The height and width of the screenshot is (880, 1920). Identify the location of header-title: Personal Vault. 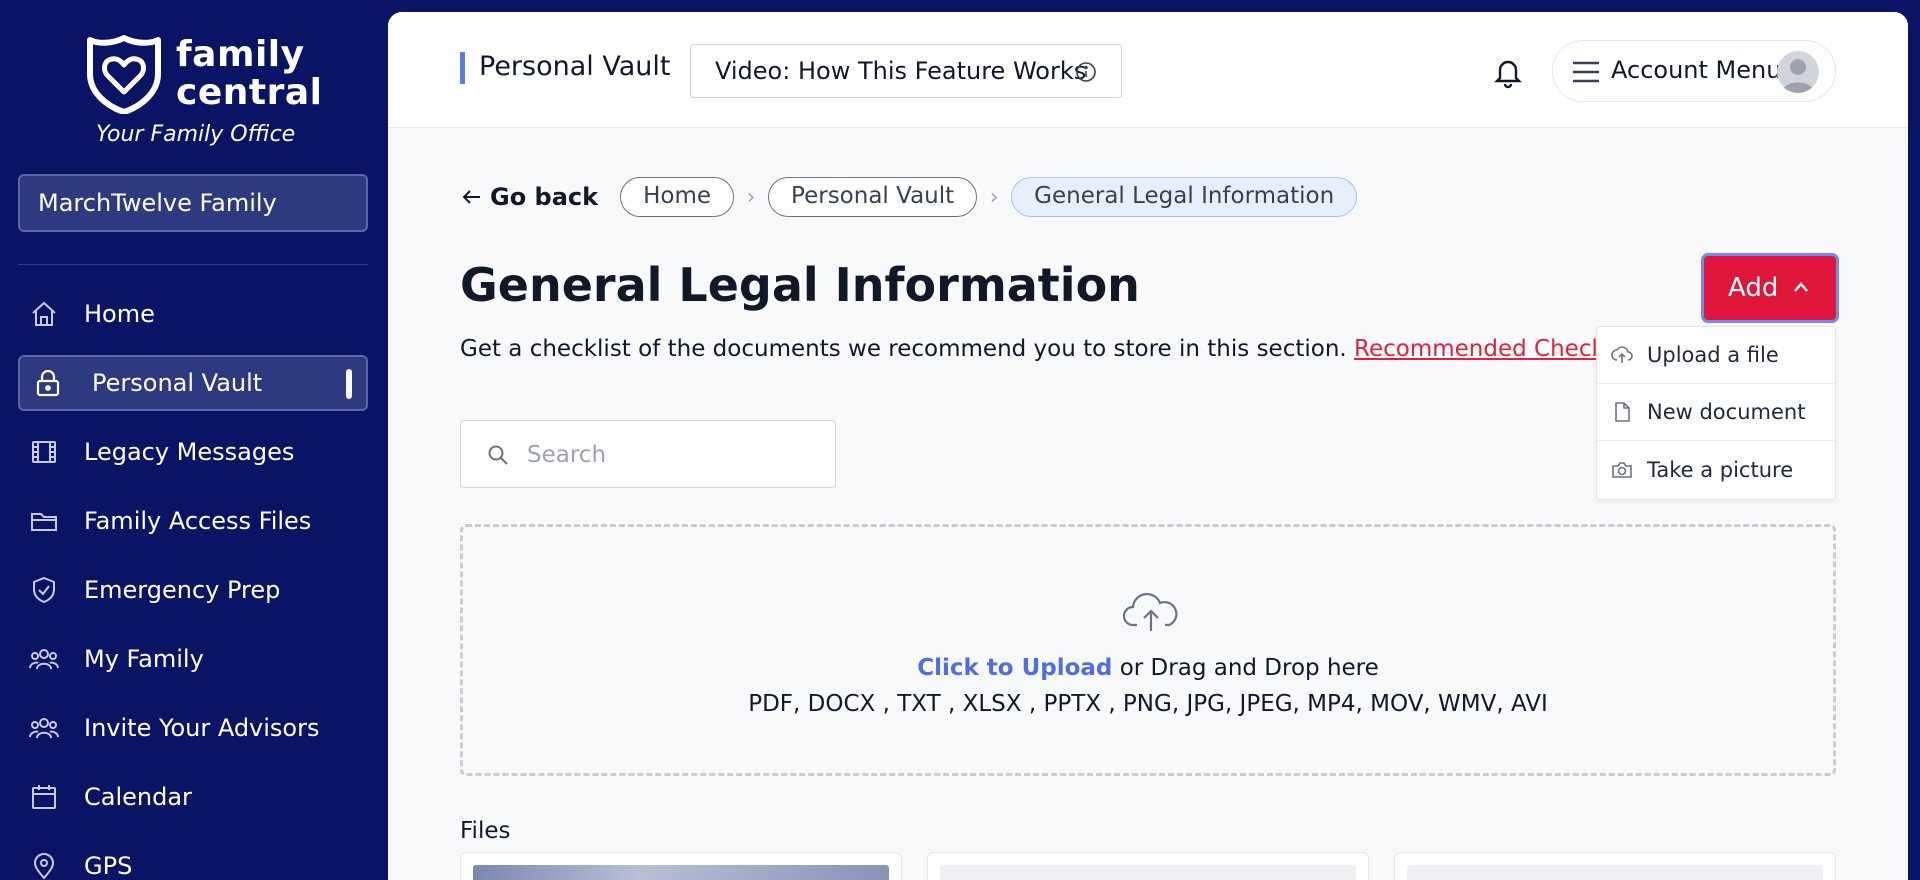
(565, 68).